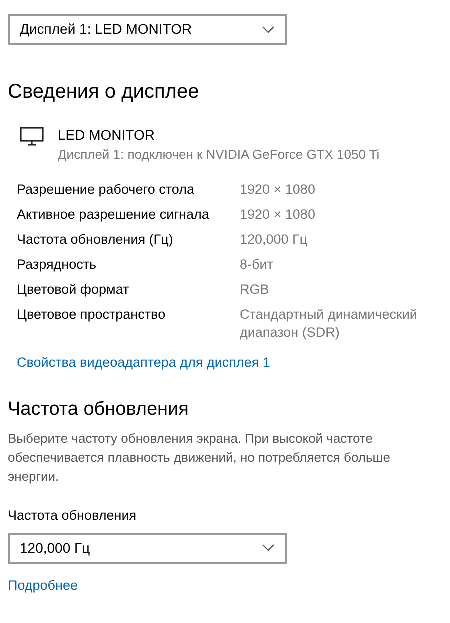 This screenshot has height=623, width=450. Describe the element at coordinates (106, 189) in the screenshot. I see `property-label: Разрешение рабочего стола` at that location.